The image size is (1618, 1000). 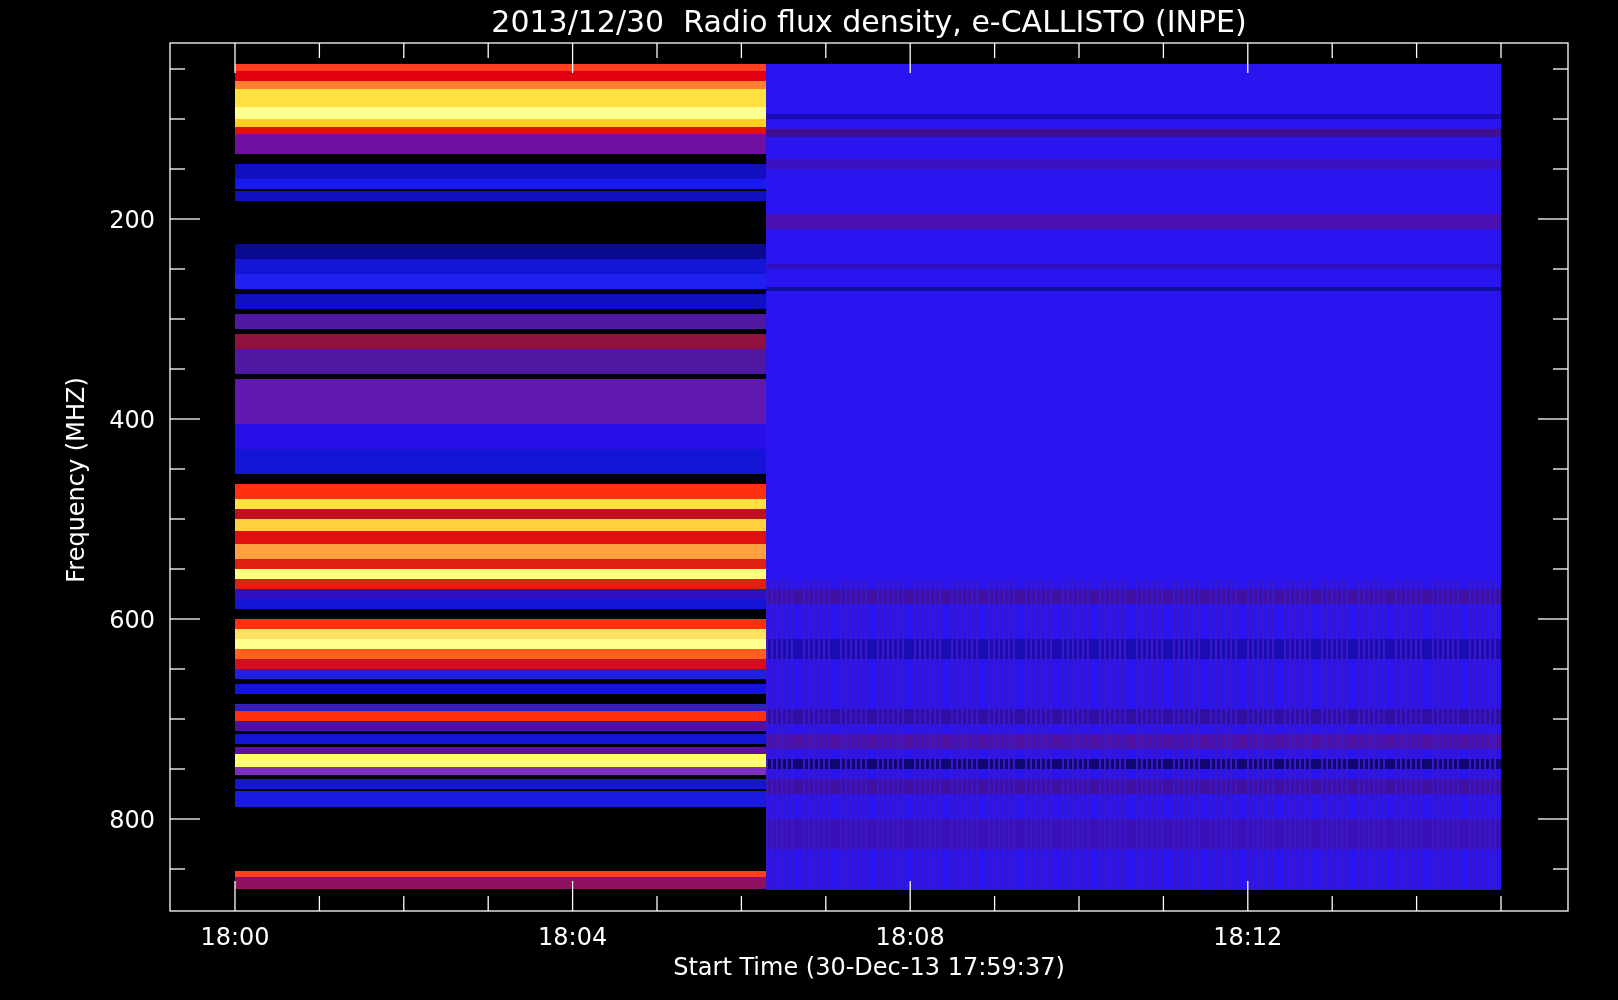 What do you see at coordinates (869, 21) in the screenshot?
I see `chart-title: 2013/12/30 Radio flux density, e-CALLISTO (INPE)` at bounding box center [869, 21].